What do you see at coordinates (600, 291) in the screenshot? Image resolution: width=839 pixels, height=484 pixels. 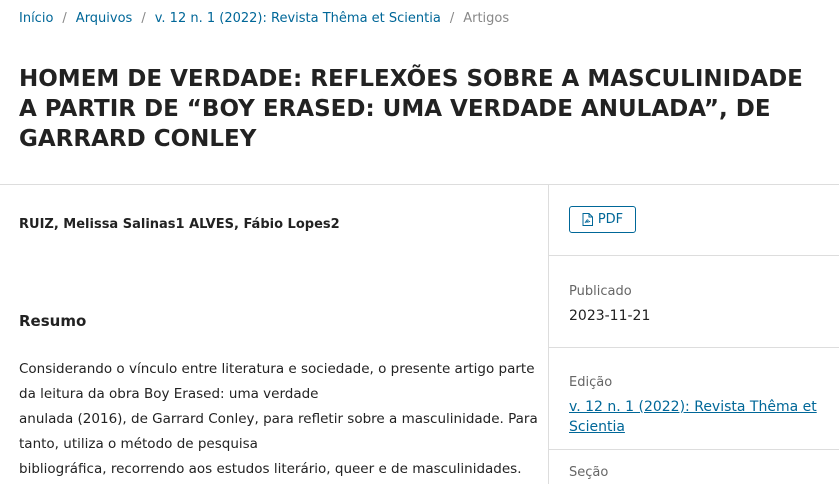 I see `published-label: Publicado` at bounding box center [600, 291].